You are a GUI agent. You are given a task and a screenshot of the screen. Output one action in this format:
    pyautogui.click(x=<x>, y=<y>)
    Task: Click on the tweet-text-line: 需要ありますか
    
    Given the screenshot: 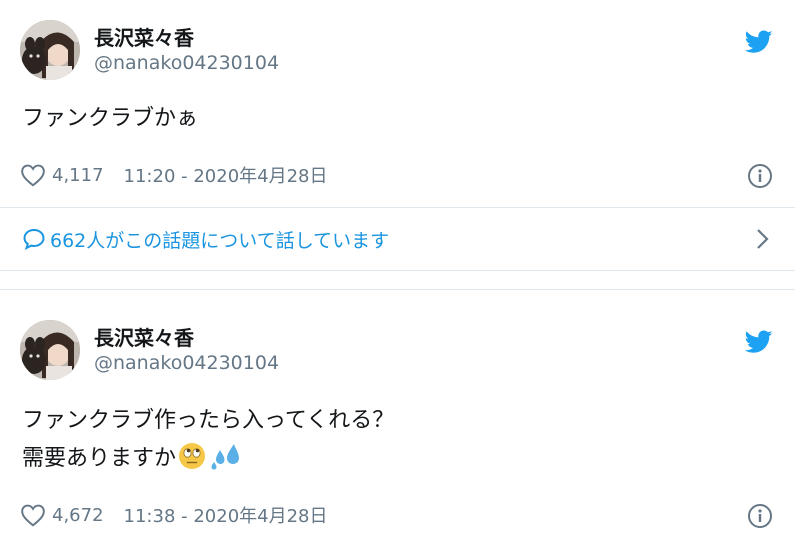 What is the action you would take?
    pyautogui.click(x=208, y=459)
    